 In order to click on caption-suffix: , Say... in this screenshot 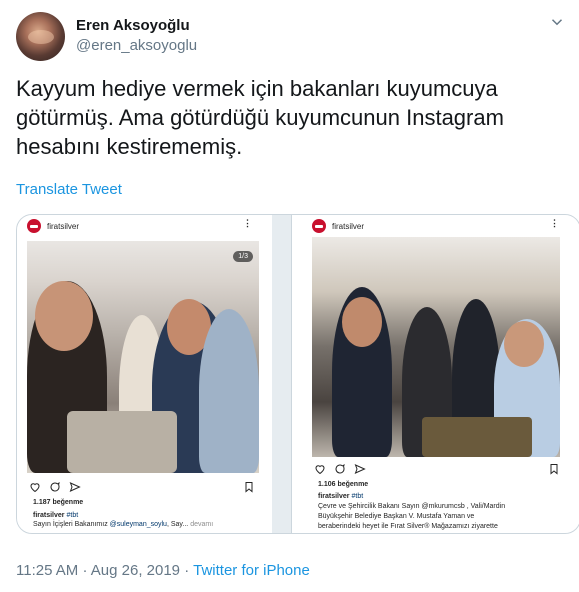, I will do `click(177, 524)`.